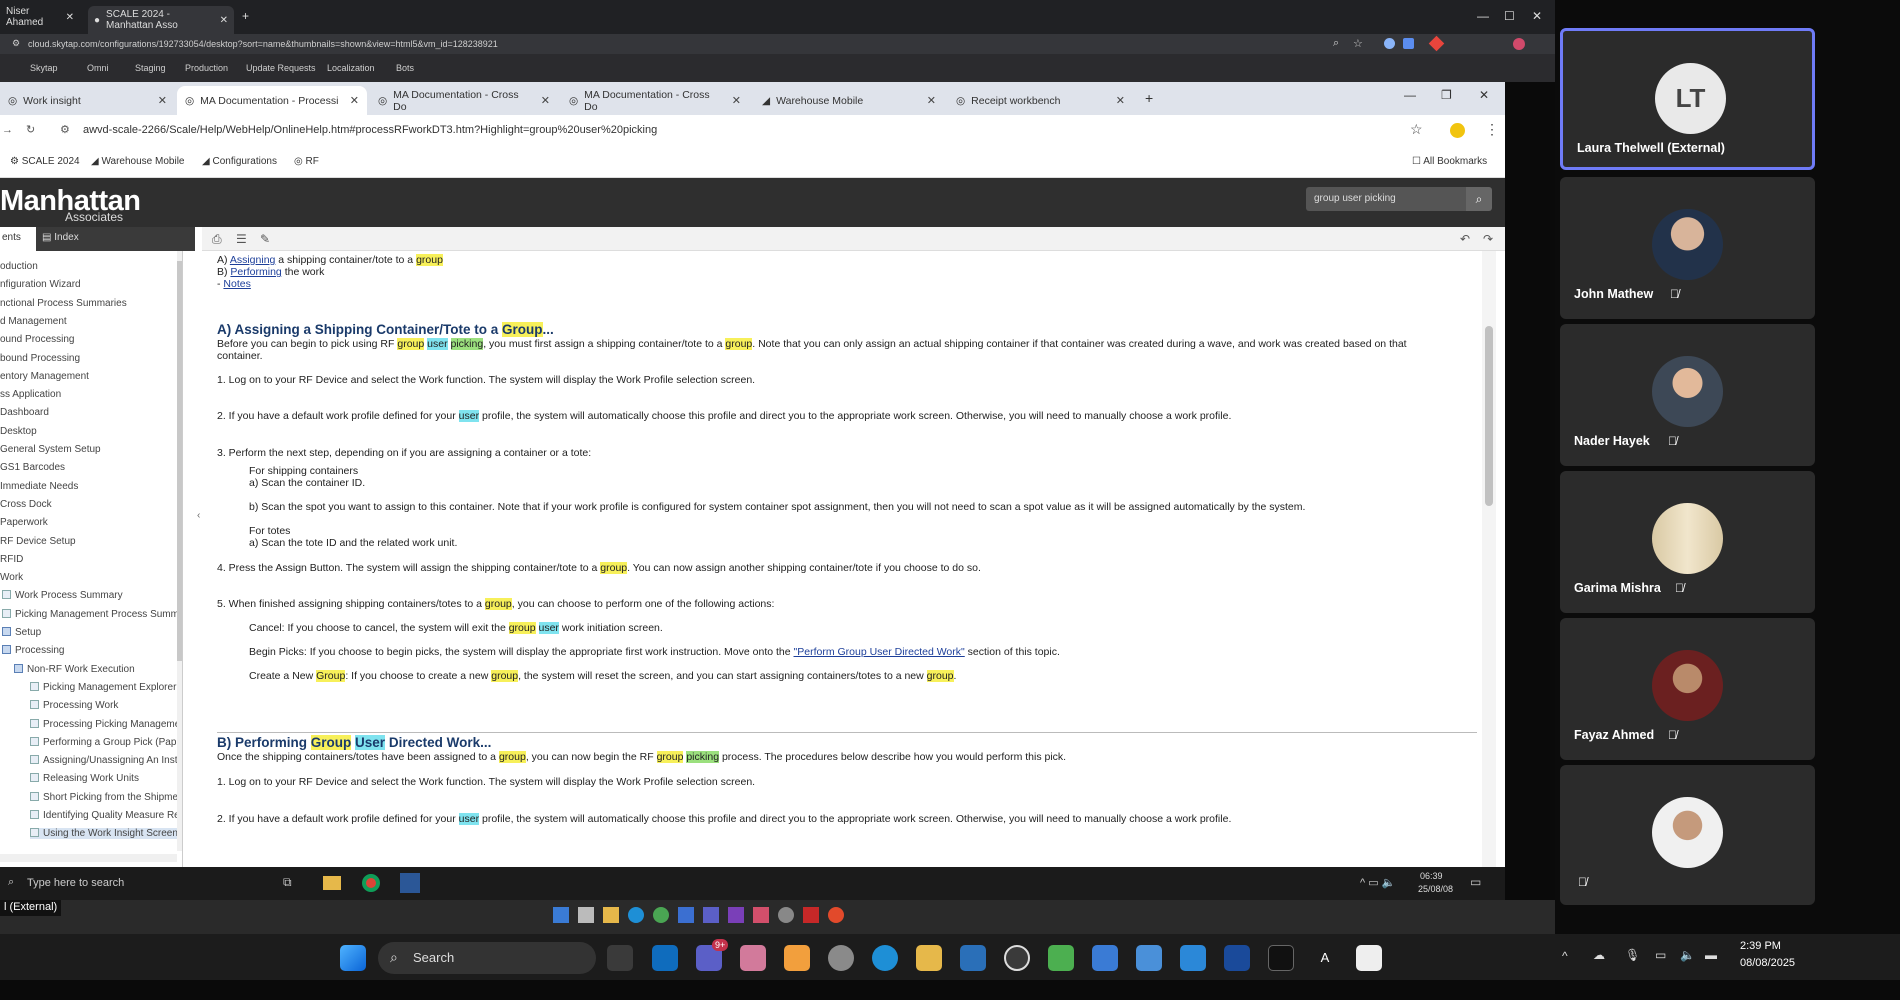 The width and height of the screenshot is (1900, 1000). Describe the element at coordinates (929, 958) in the screenshot. I see `file-explorer-icon` at that location.